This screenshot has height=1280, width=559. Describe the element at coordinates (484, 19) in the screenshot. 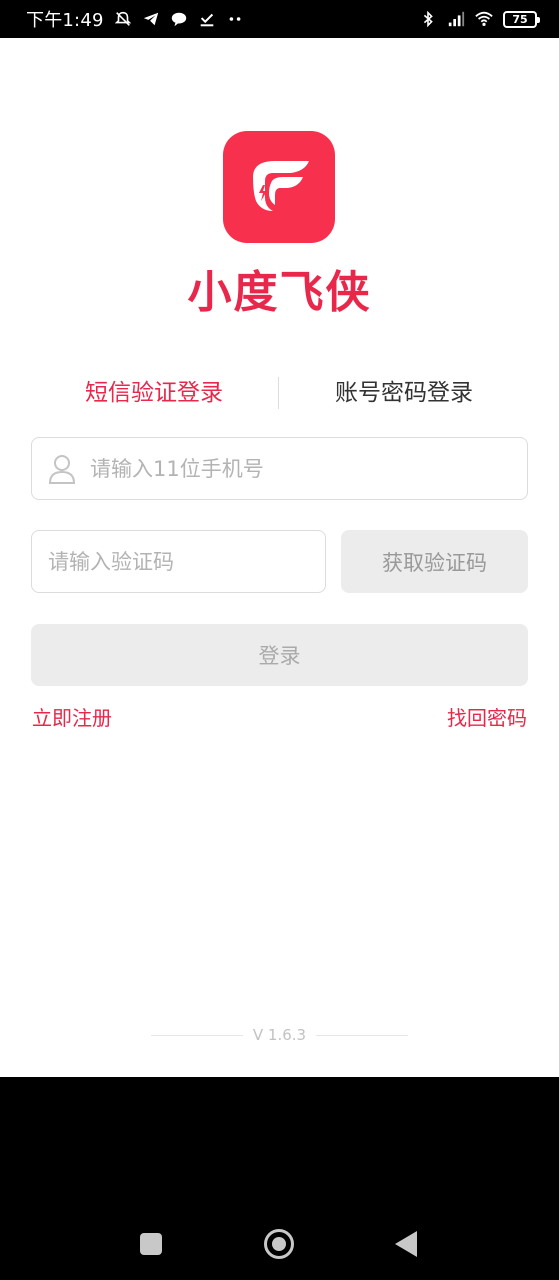

I see `wifi-icon` at that location.